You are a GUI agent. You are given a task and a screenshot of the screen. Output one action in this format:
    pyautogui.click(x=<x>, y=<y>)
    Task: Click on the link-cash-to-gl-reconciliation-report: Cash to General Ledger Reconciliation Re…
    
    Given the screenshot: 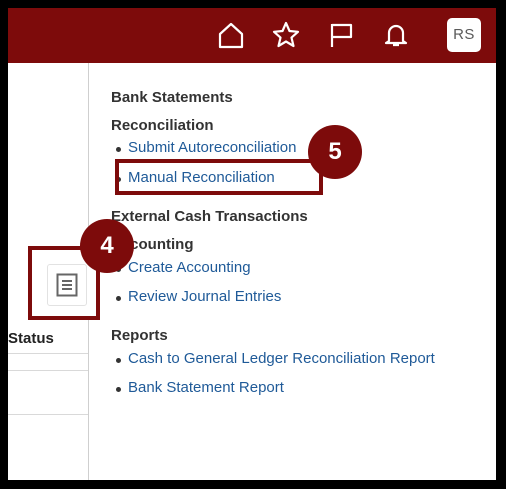 What is the action you would take?
    pyautogui.click(x=275, y=358)
    